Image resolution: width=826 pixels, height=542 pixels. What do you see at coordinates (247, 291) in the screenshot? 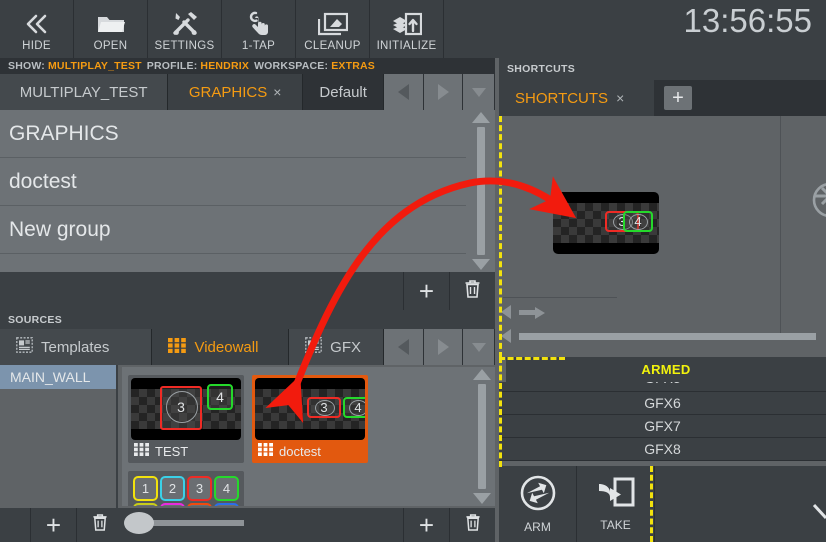
I see `group-tools-bar: +` at bounding box center [247, 291].